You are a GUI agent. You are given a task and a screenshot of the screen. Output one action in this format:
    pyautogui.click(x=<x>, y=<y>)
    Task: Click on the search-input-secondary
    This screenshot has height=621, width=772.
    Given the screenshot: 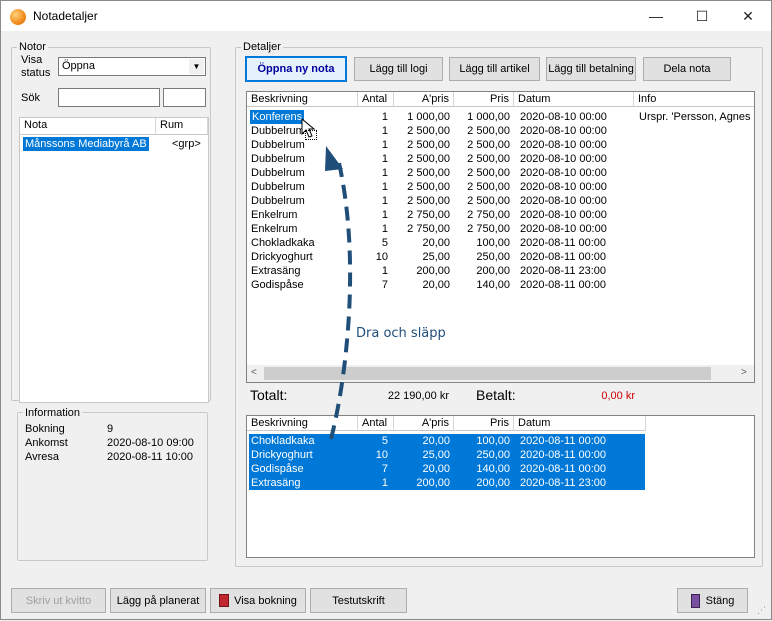 What is the action you would take?
    pyautogui.click(x=184, y=97)
    